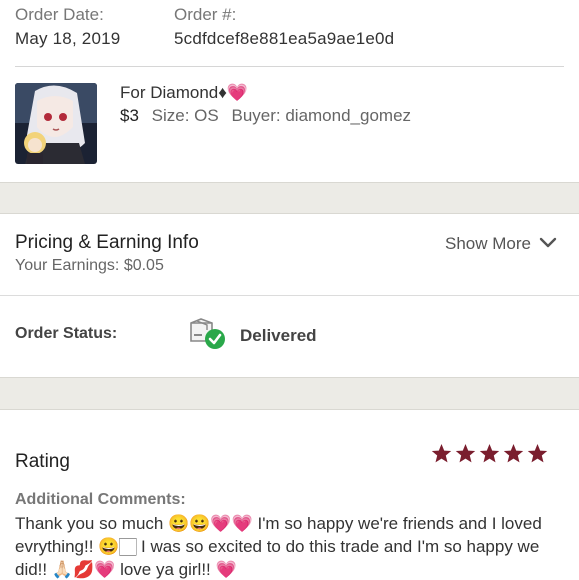  I want to click on item-thumbnail, so click(56, 123).